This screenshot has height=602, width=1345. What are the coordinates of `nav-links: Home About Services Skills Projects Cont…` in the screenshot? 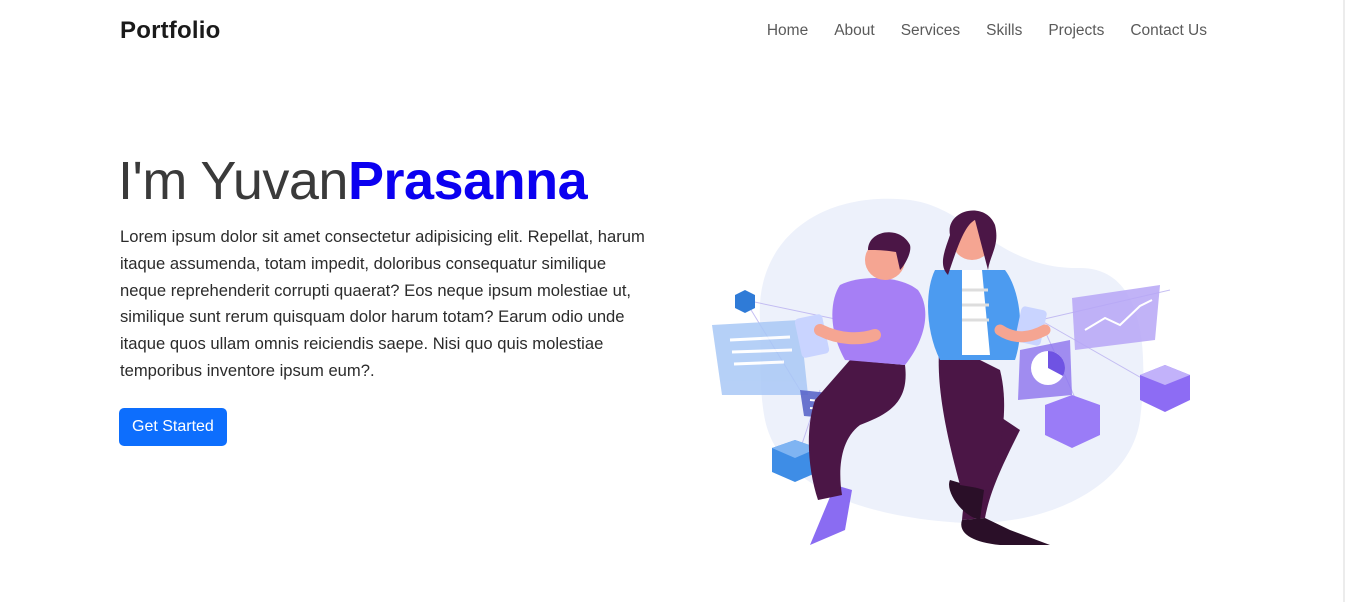 It's located at (987, 31).